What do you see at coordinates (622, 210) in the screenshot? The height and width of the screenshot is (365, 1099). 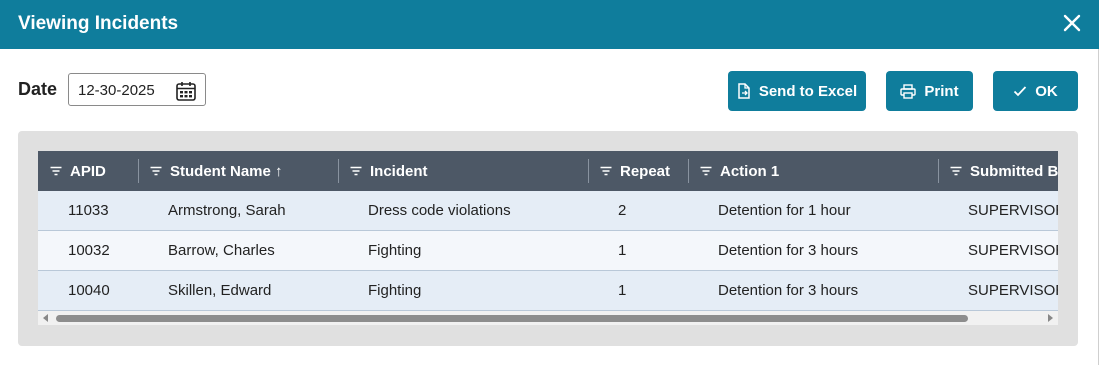 I see `cell-repeat: 2` at bounding box center [622, 210].